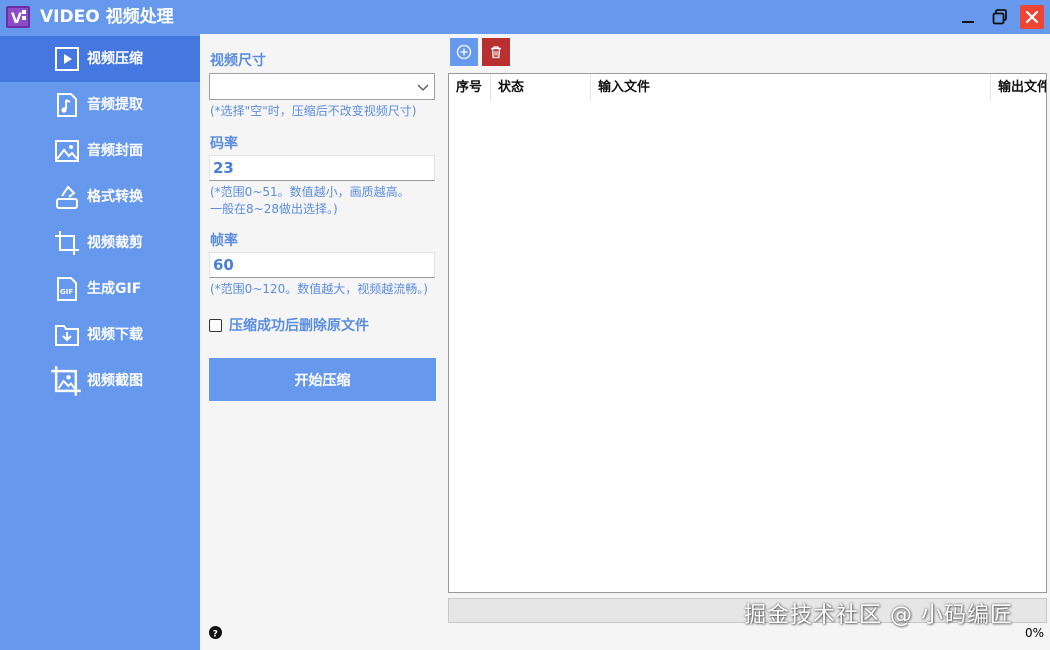  Describe the element at coordinates (322, 168) in the screenshot. I see `bitrate-input` at that location.